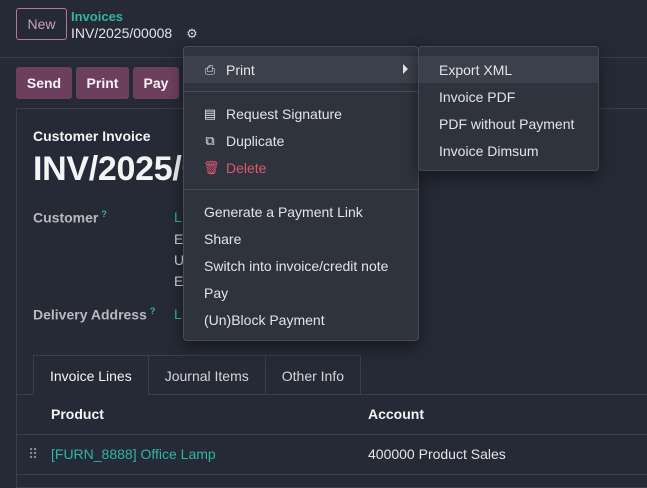 The width and height of the screenshot is (647, 488). I want to click on customer-name: L, so click(178, 217).